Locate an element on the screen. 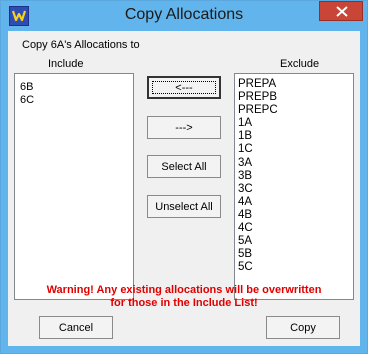 This screenshot has width=368, height=354. unselect-all-label: Unselect All is located at coordinates (184, 206).